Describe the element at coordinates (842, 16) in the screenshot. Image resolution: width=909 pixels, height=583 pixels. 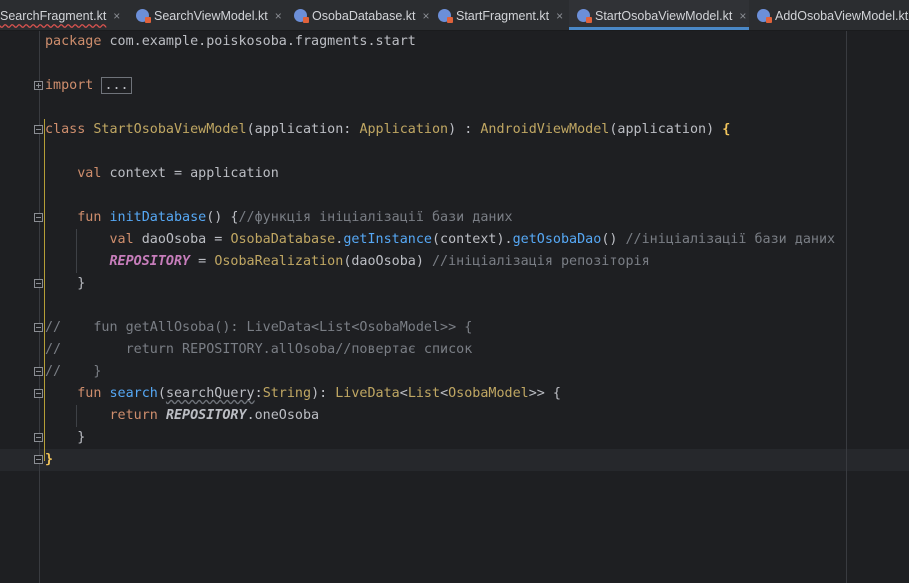
I see `tab-label: AddOsobaViewModel.kt` at that location.